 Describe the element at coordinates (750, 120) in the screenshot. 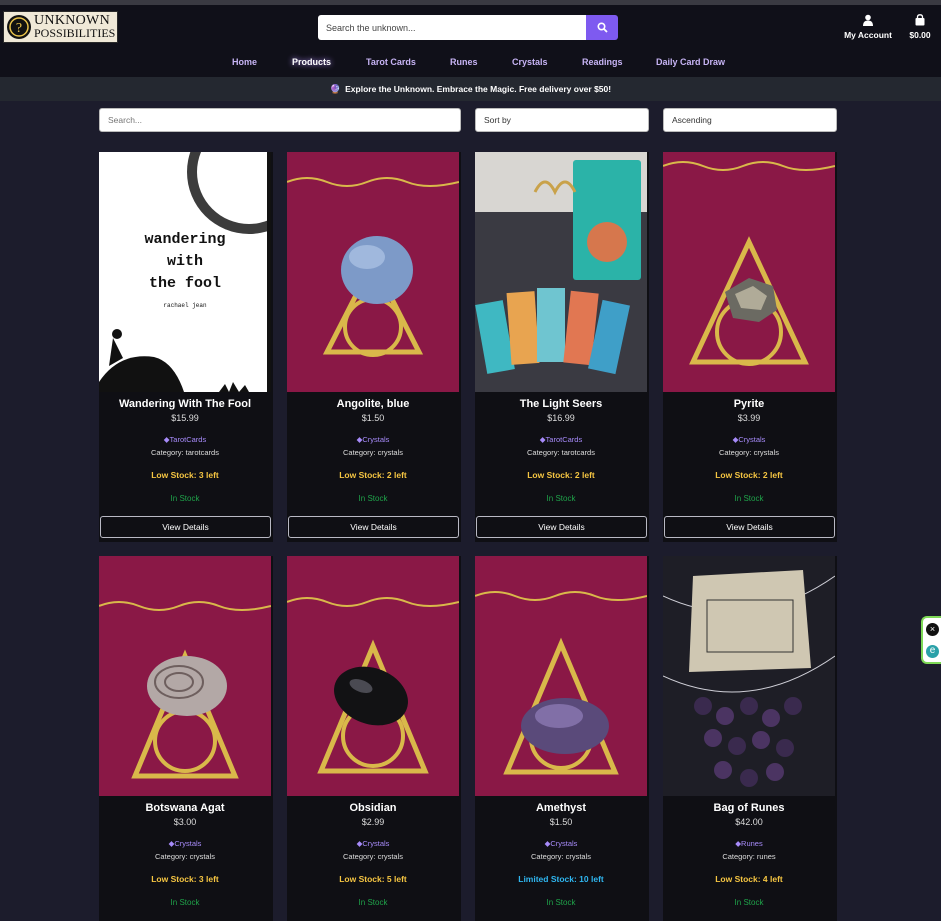

I see `order-select: Ascending` at that location.